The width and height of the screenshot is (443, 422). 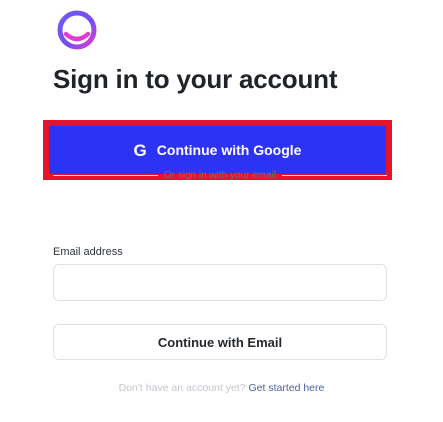 What do you see at coordinates (195, 79) in the screenshot?
I see `page-title: Sign in to your account` at bounding box center [195, 79].